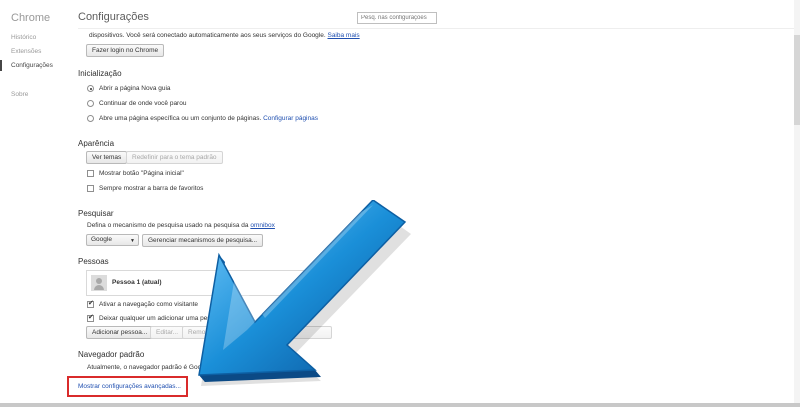  Describe the element at coordinates (90, 188) in the screenshot. I see `show-bookmarks-checkbox` at that location.